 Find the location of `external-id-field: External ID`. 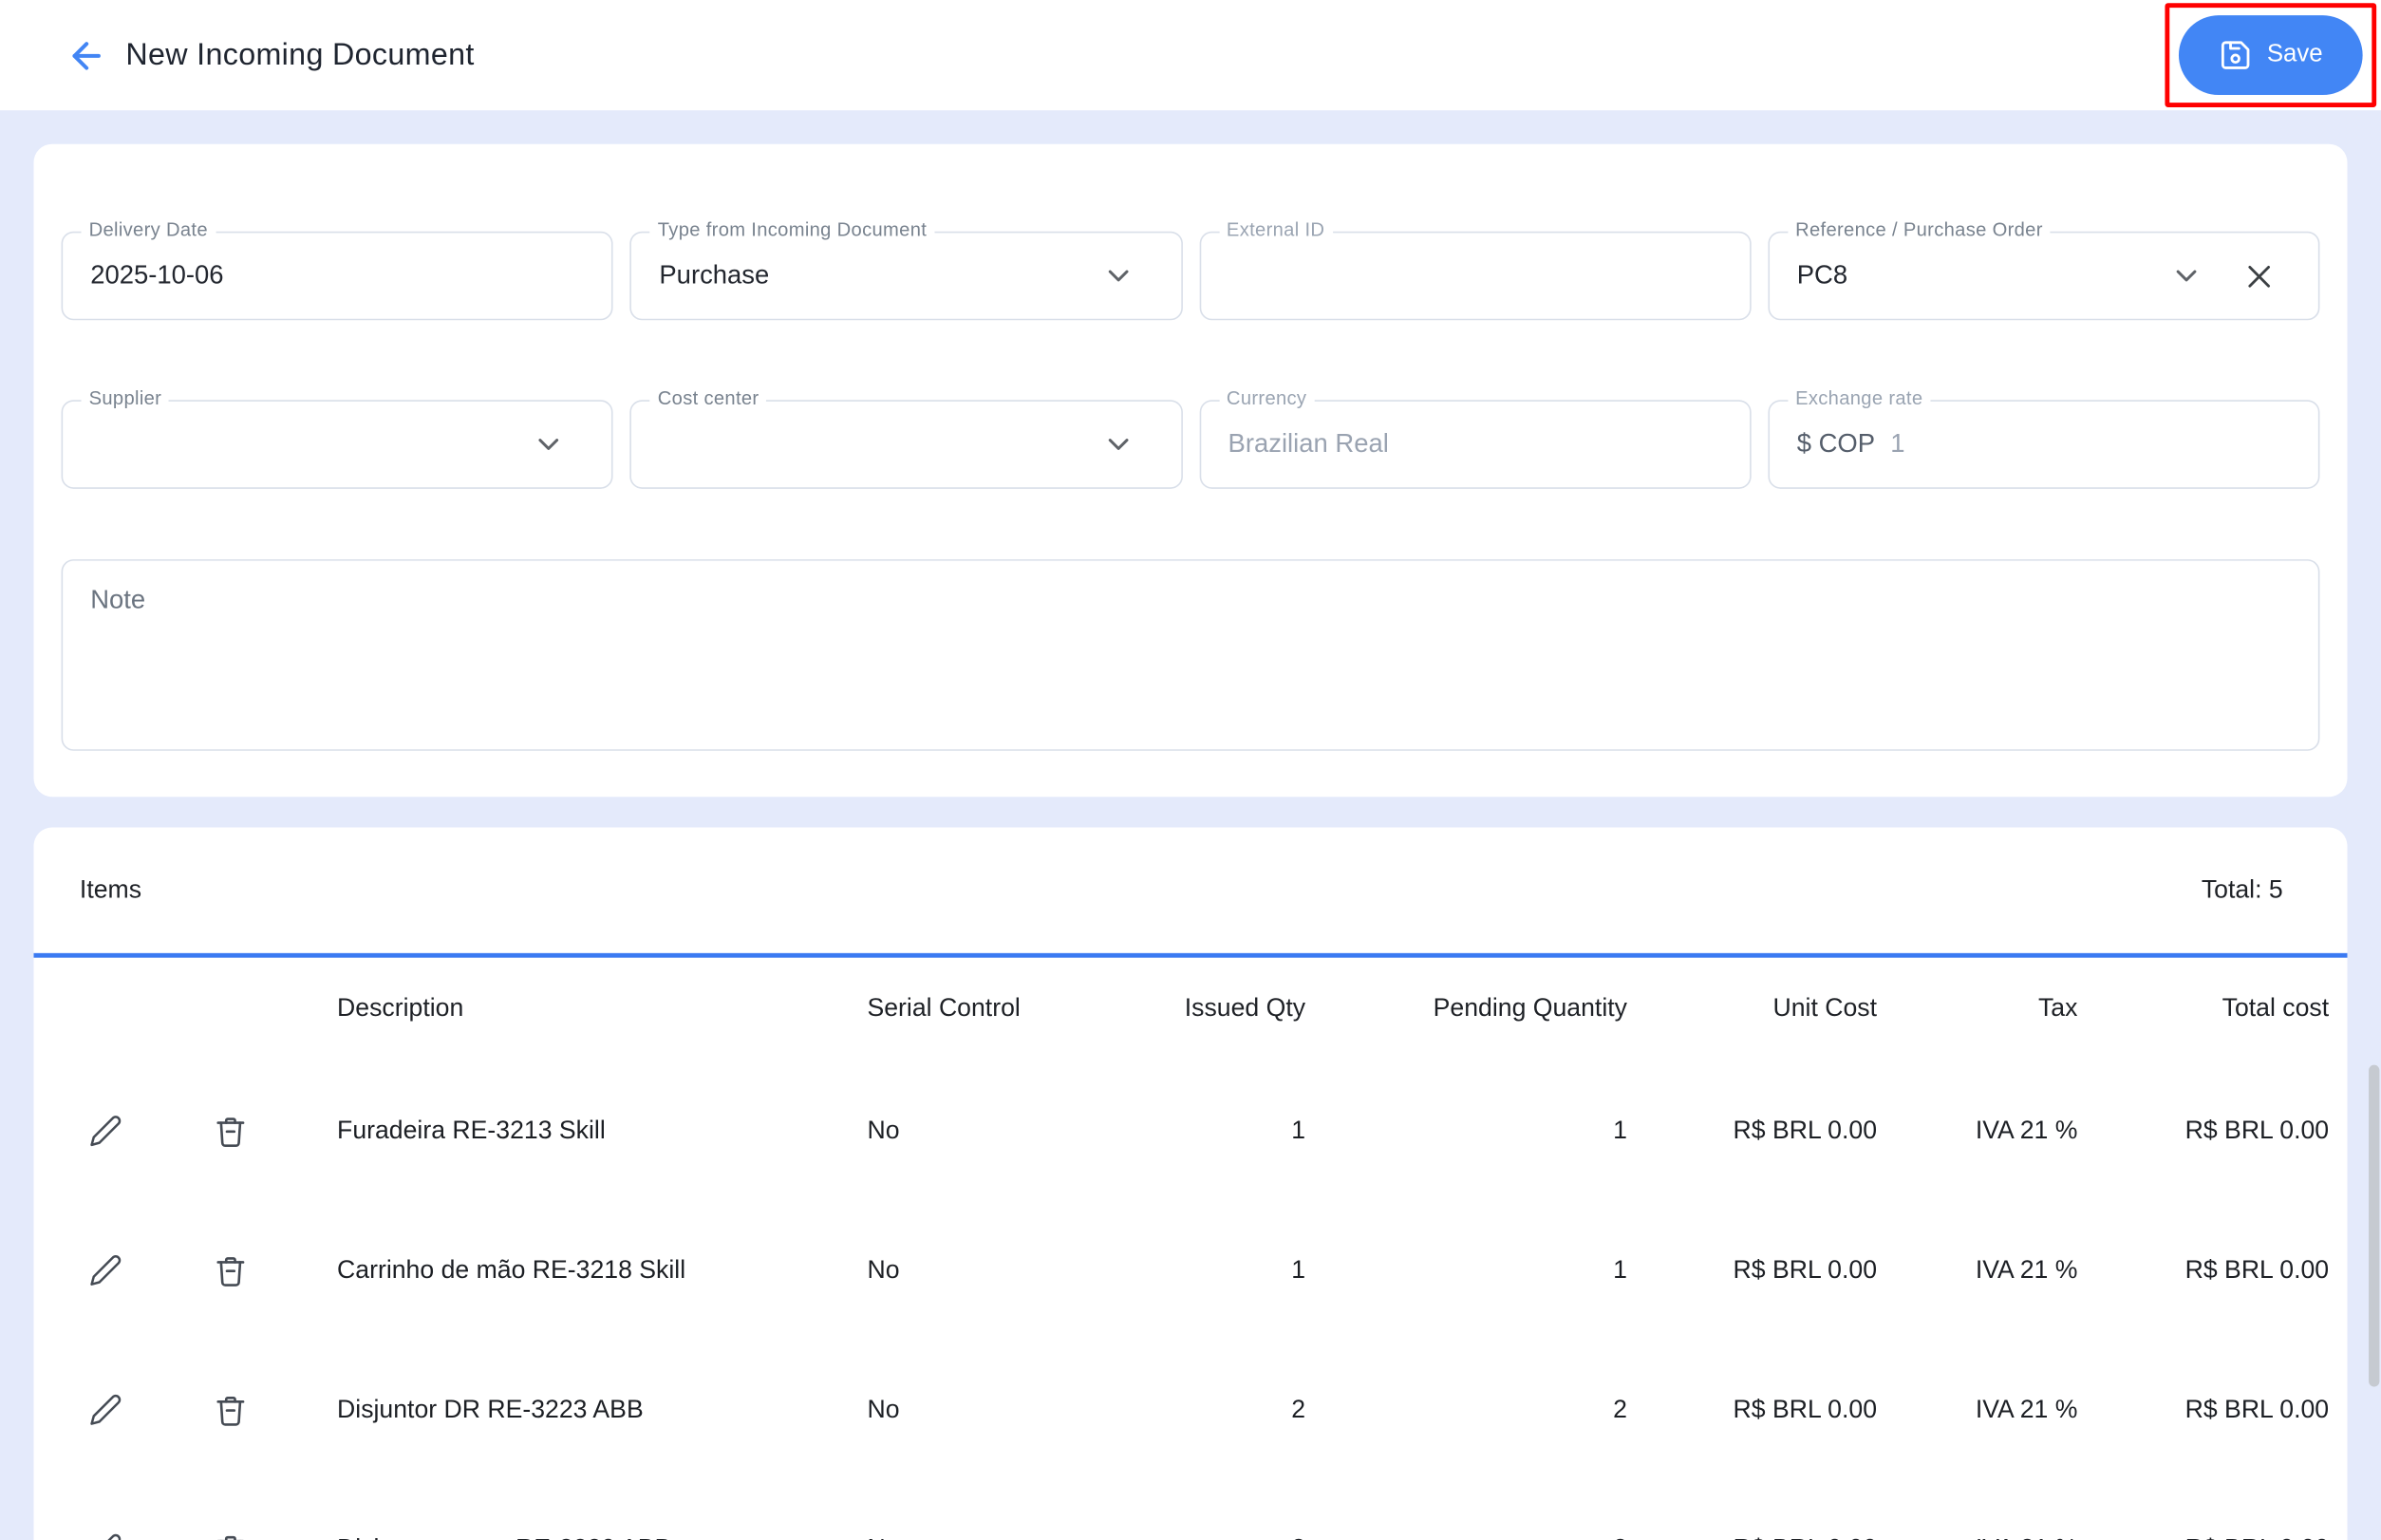

external-id-field: External ID is located at coordinates (1475, 270).